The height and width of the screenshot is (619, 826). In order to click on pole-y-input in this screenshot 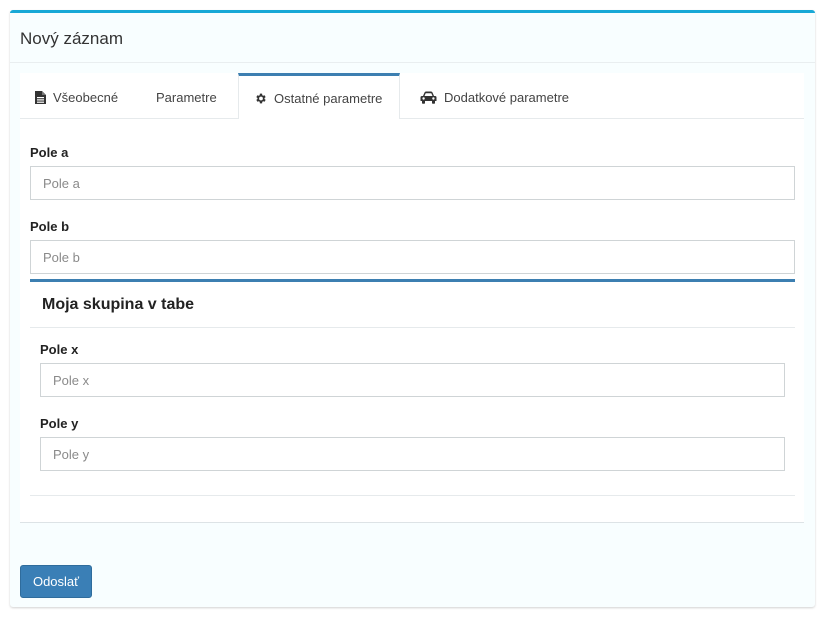, I will do `click(412, 454)`.